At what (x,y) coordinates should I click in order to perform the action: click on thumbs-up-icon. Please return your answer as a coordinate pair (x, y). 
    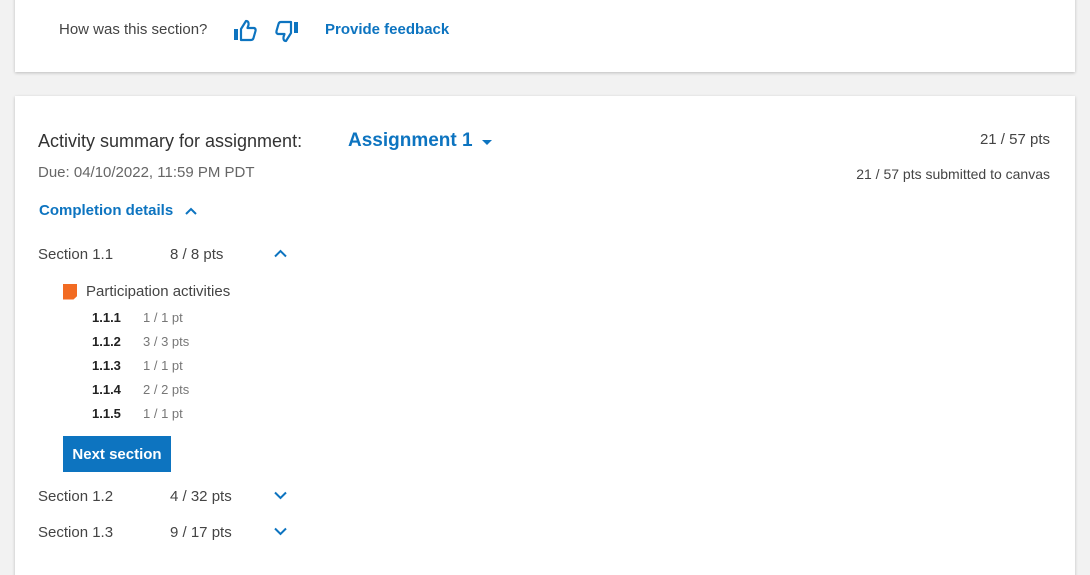
    Looking at the image, I should click on (245, 31).